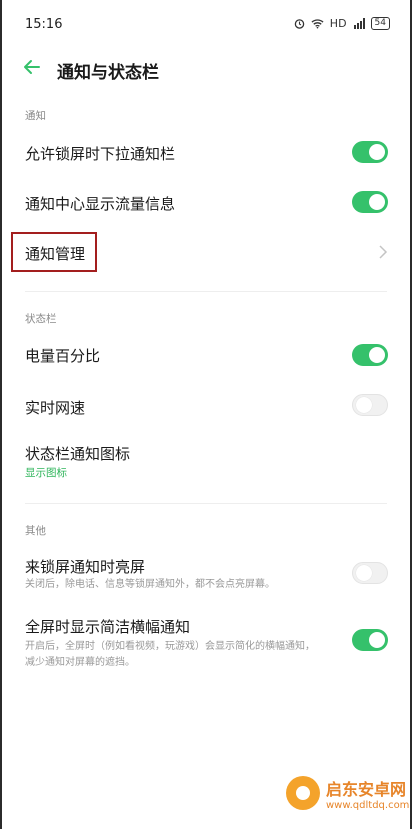 This screenshot has width=412, height=829. What do you see at coordinates (44, 24) in the screenshot?
I see `status-time: 15:16` at bounding box center [44, 24].